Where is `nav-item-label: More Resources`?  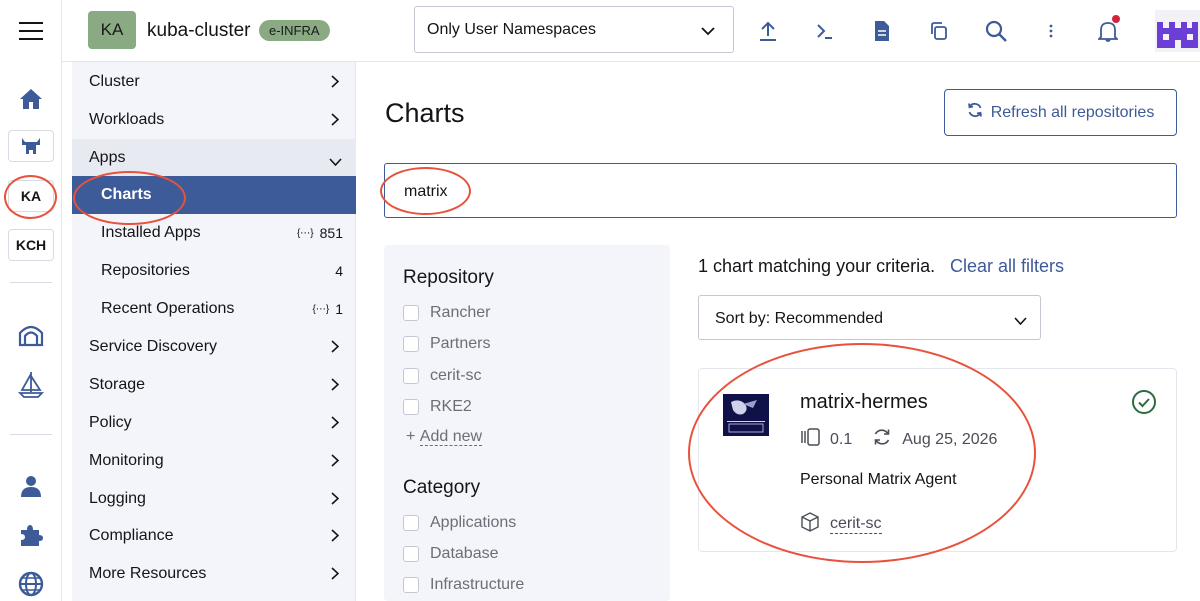
nav-item-label: More Resources is located at coordinates (148, 573).